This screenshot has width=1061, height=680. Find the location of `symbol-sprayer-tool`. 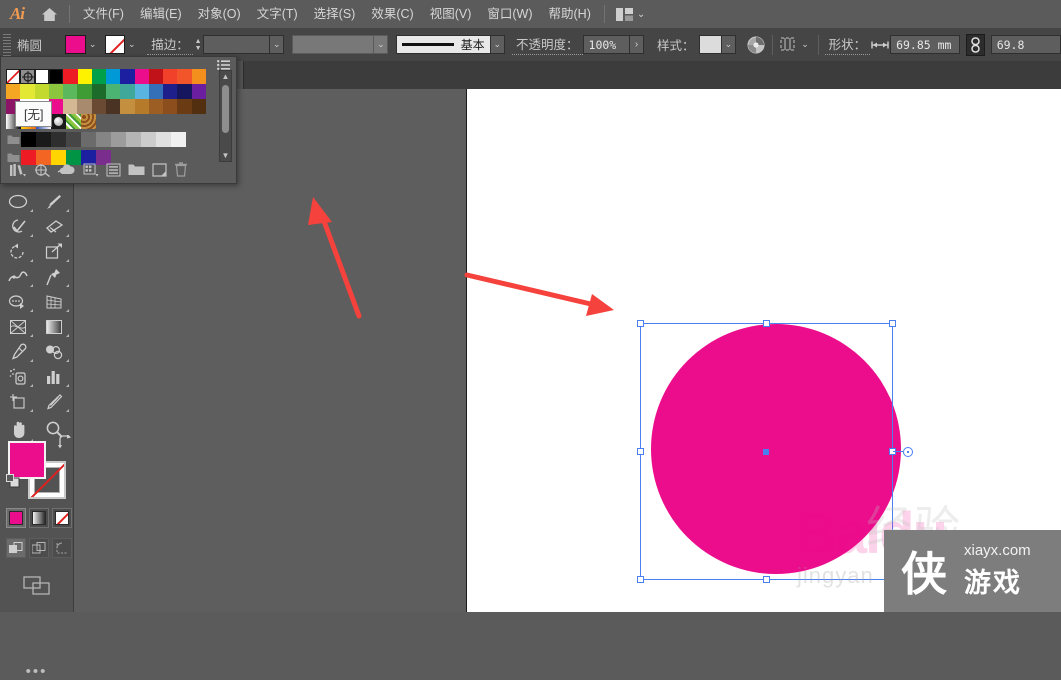

symbol-sprayer-tool is located at coordinates (18, 376).